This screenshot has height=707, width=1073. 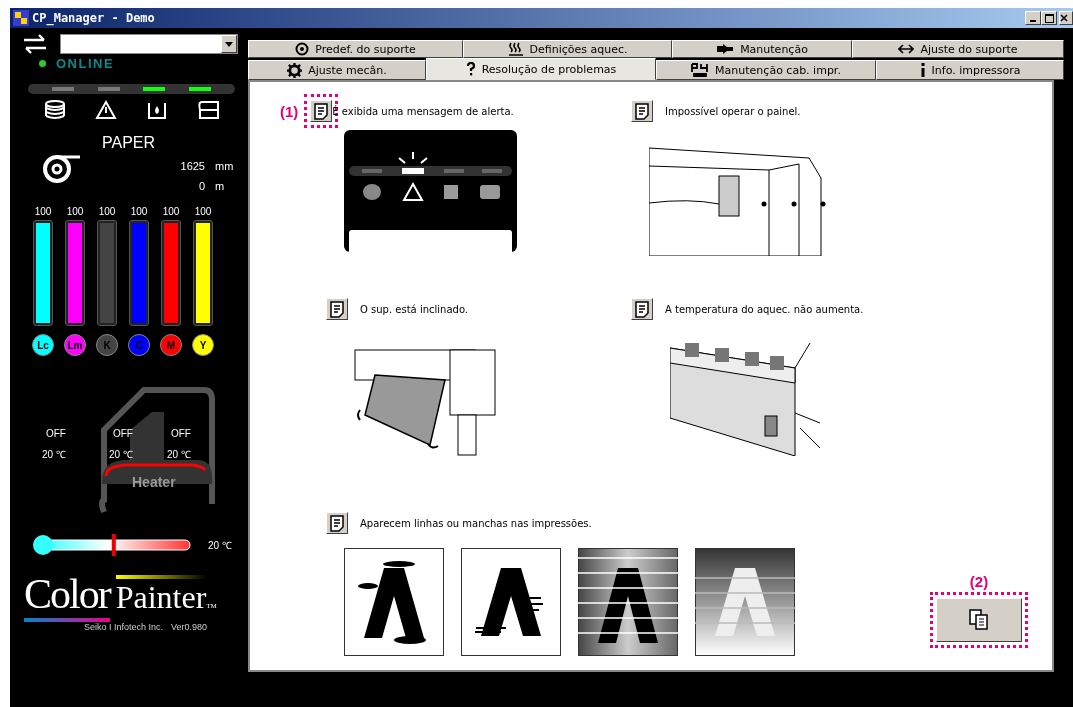 I want to click on tab: Manutenção cab. impr., so click(x=766, y=70).